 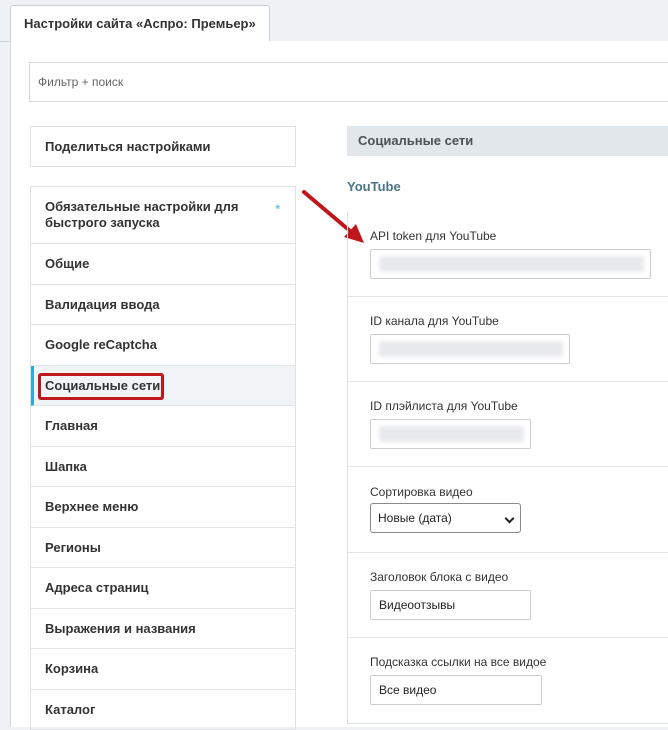 I want to click on input-value: Все видео, so click(x=407, y=690).